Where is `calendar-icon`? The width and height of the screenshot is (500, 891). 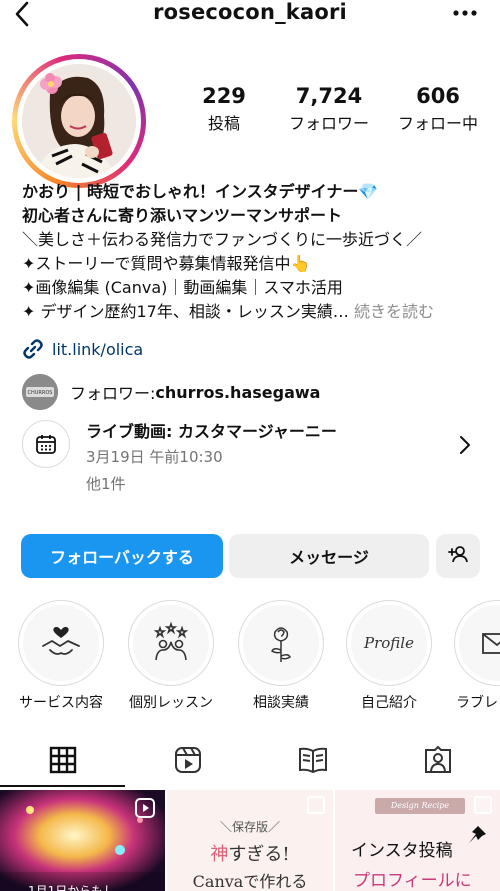 calendar-icon is located at coordinates (46, 444).